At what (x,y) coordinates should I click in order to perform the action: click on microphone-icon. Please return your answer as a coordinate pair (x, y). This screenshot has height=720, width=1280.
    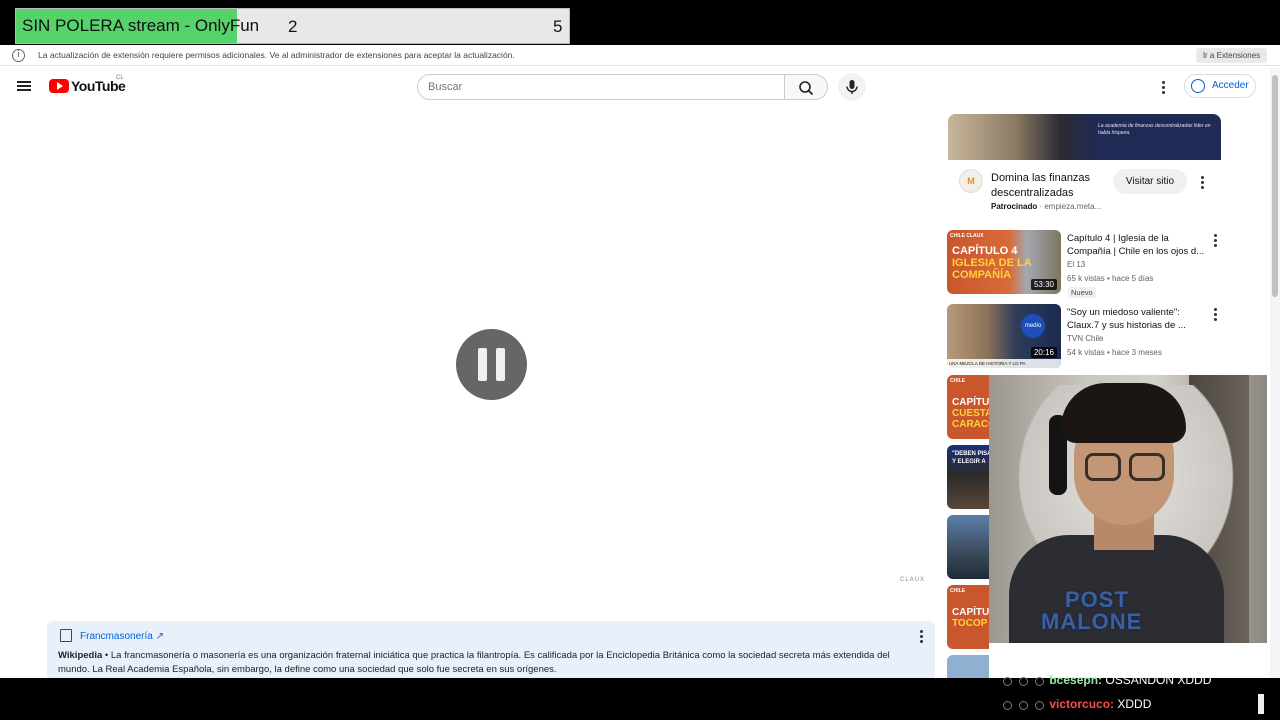
    Looking at the image, I should click on (852, 87).